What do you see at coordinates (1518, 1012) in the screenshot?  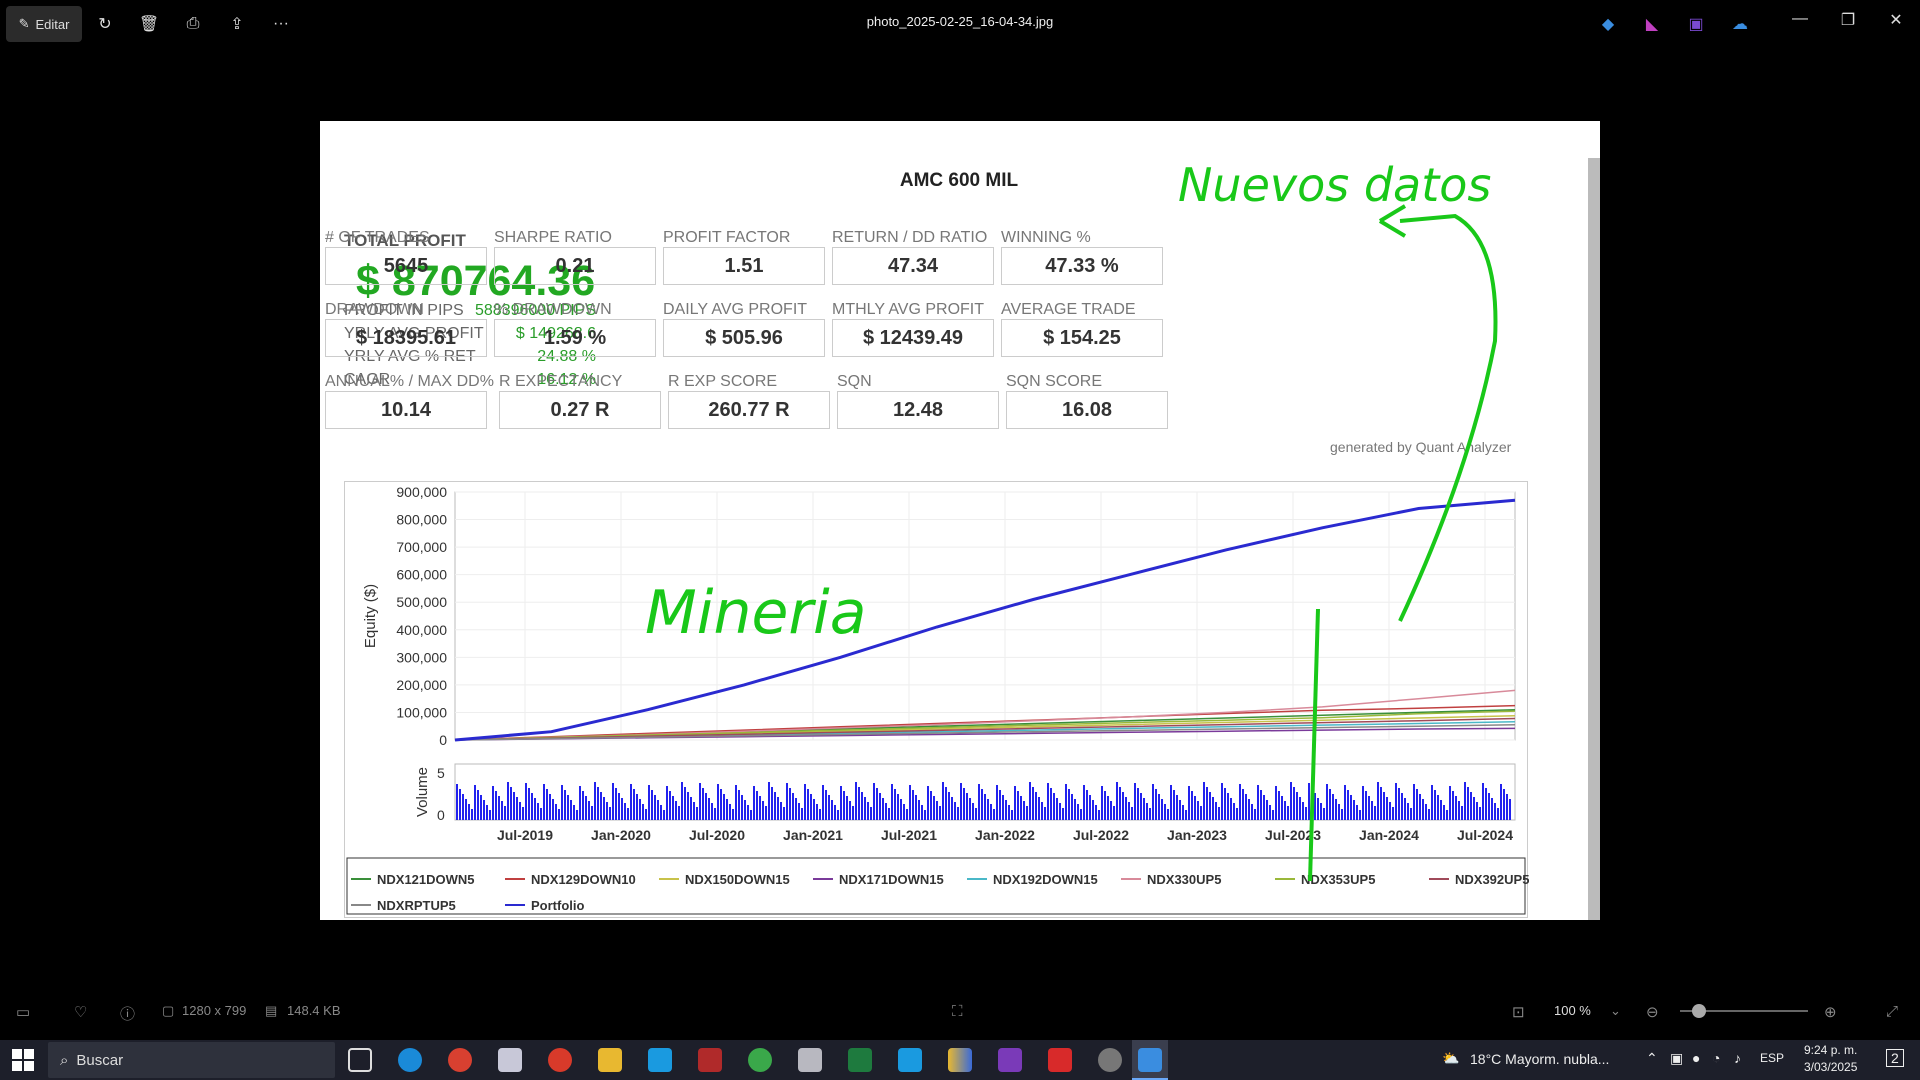 I see `fit-icon: ⊡` at bounding box center [1518, 1012].